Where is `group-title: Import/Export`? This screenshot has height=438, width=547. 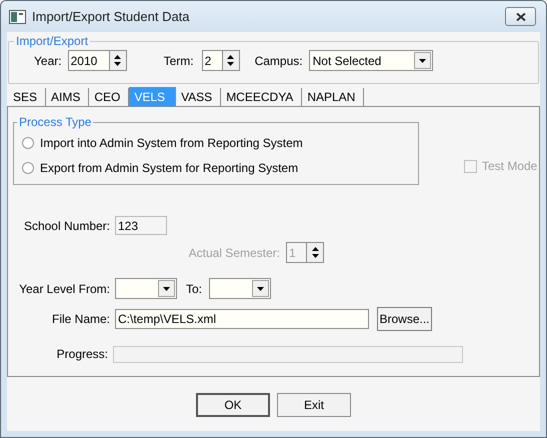 group-title: Import/Export is located at coordinates (52, 41).